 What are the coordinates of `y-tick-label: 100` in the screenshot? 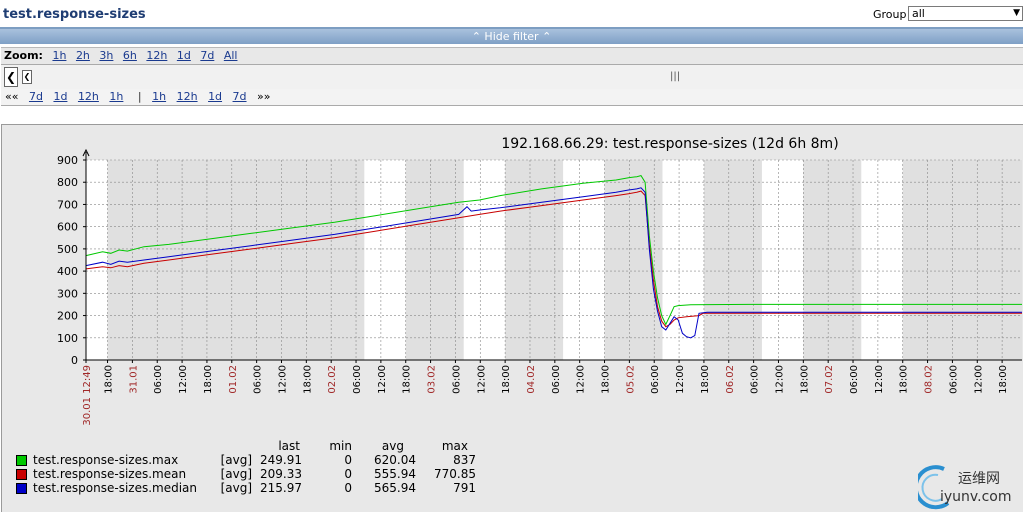 It's located at (67, 338).